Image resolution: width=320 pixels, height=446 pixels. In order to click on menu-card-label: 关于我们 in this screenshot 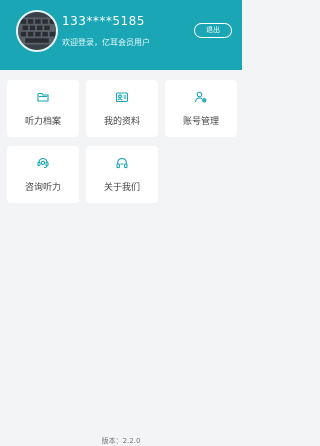, I will do `click(121, 188)`.